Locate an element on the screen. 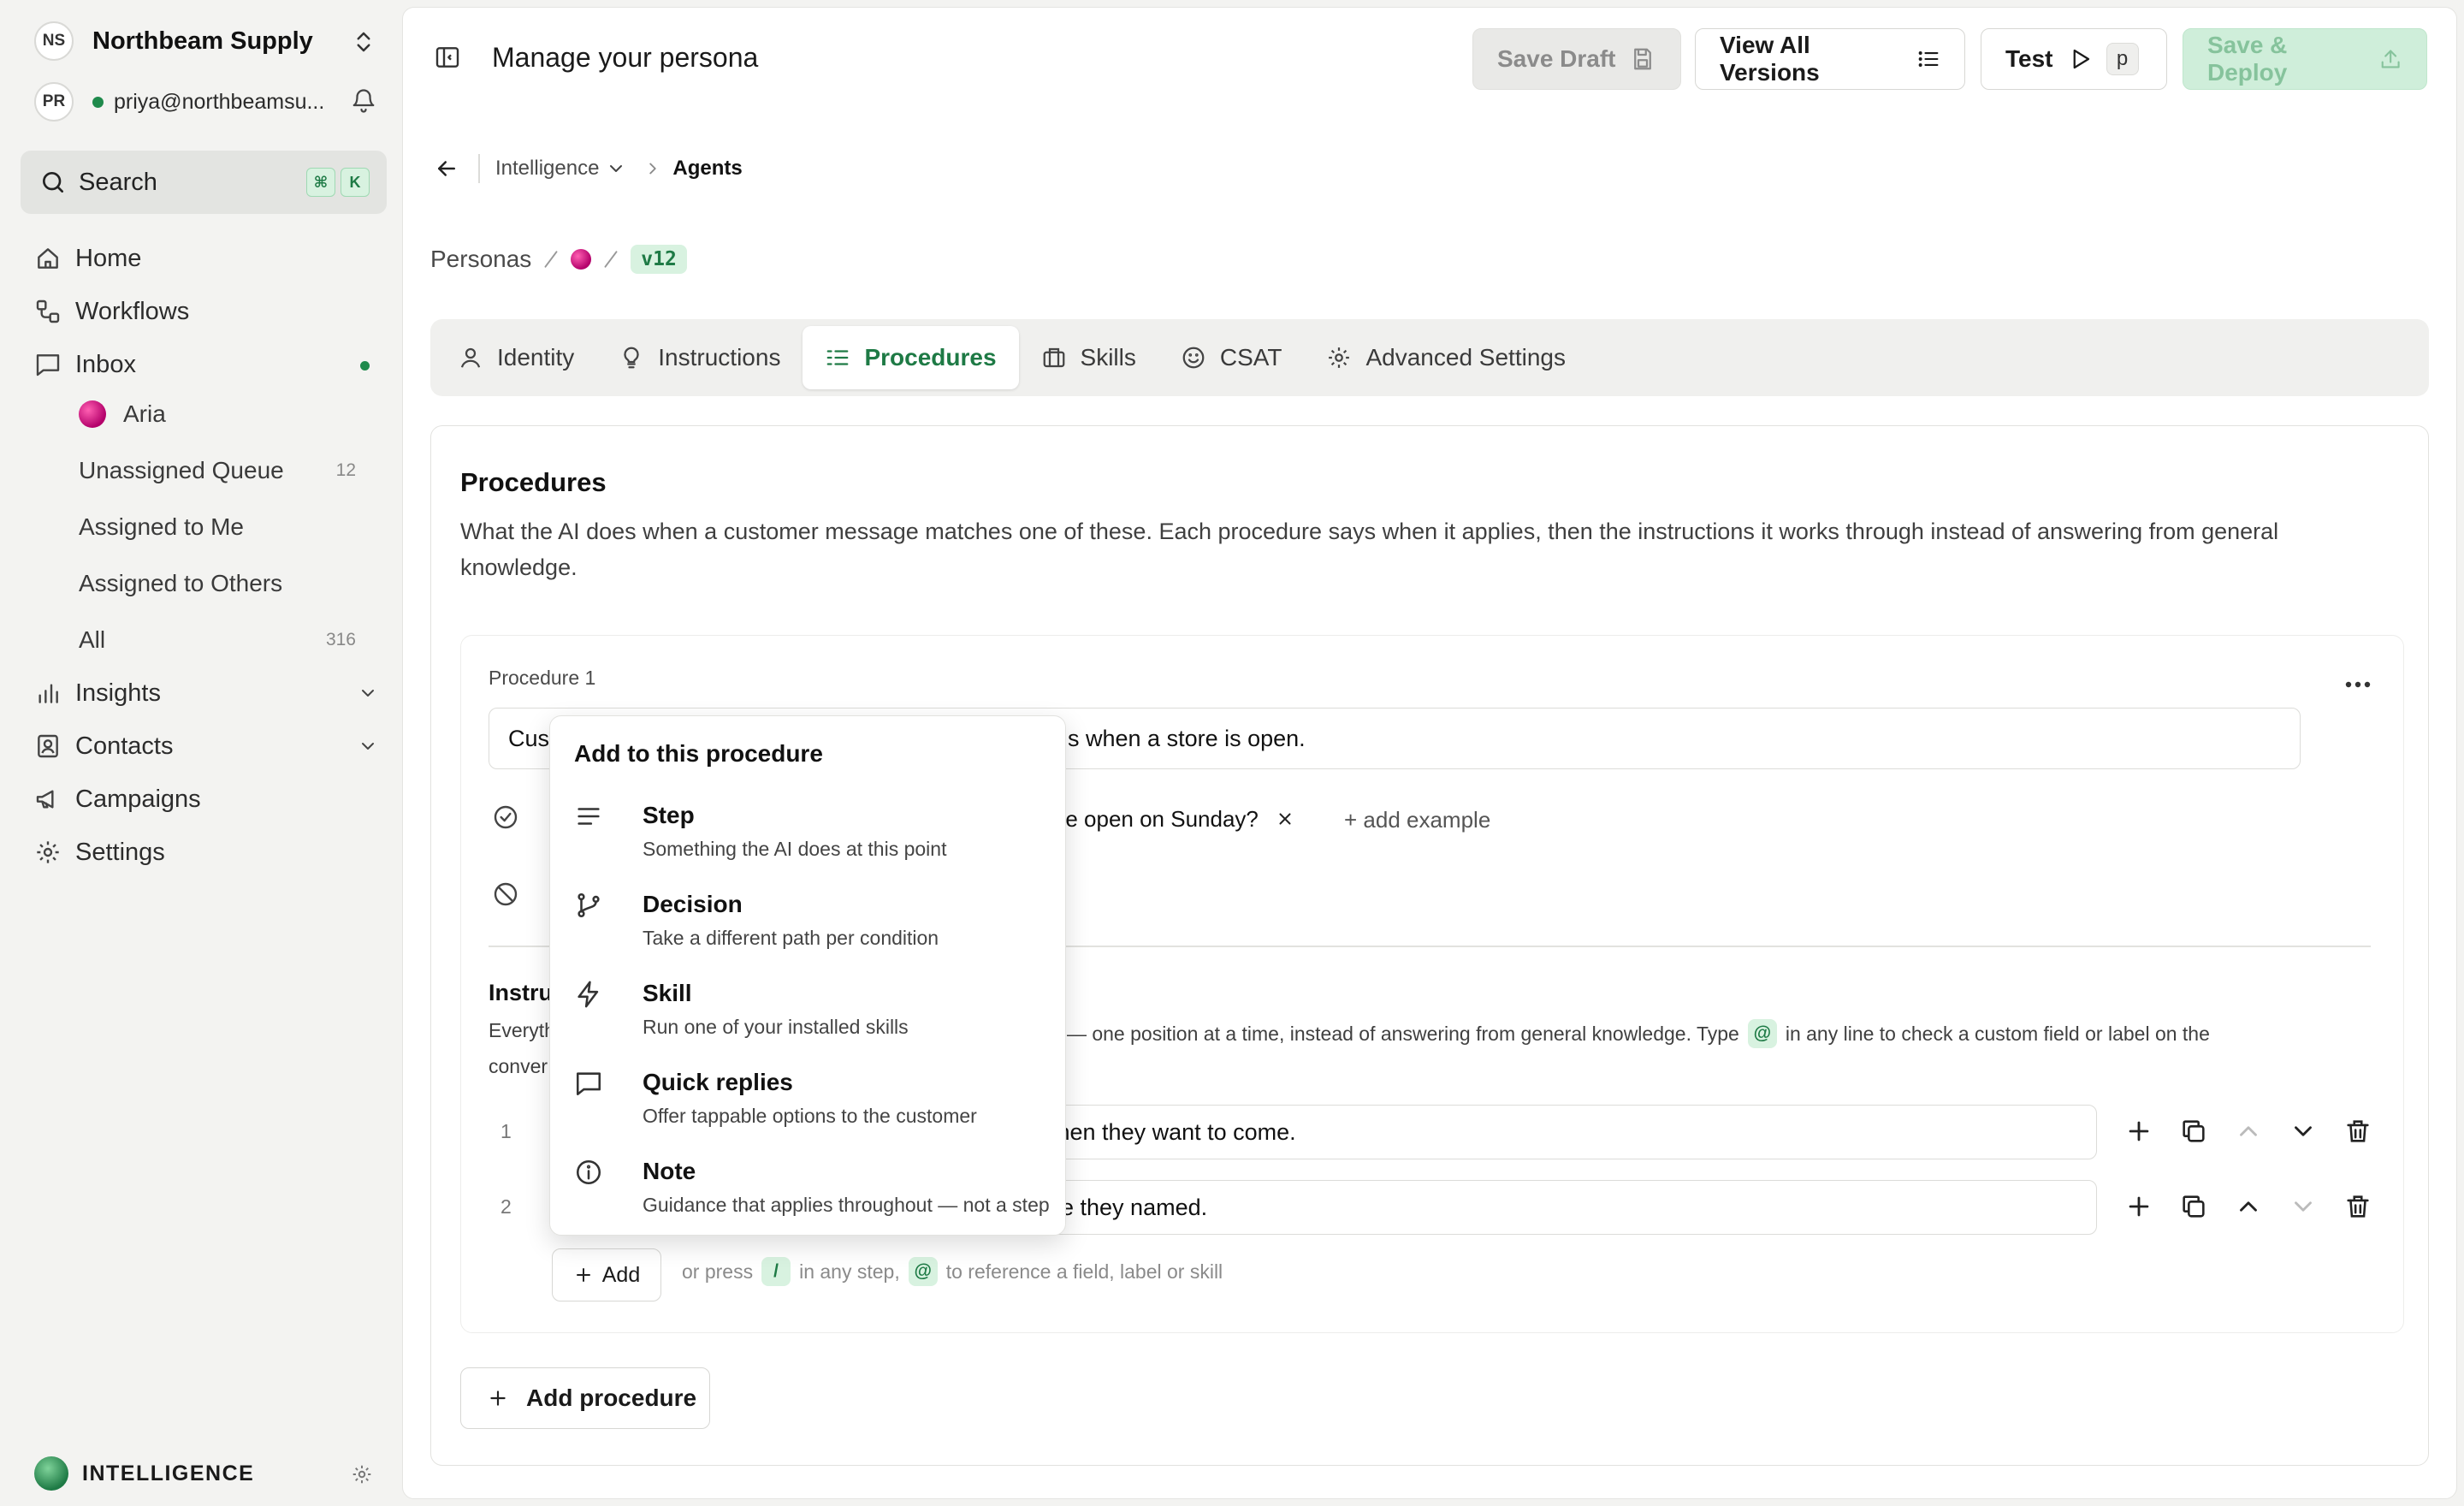 This screenshot has width=2464, height=1506. inbox-sub-label: Assigned to Others is located at coordinates (181, 583).